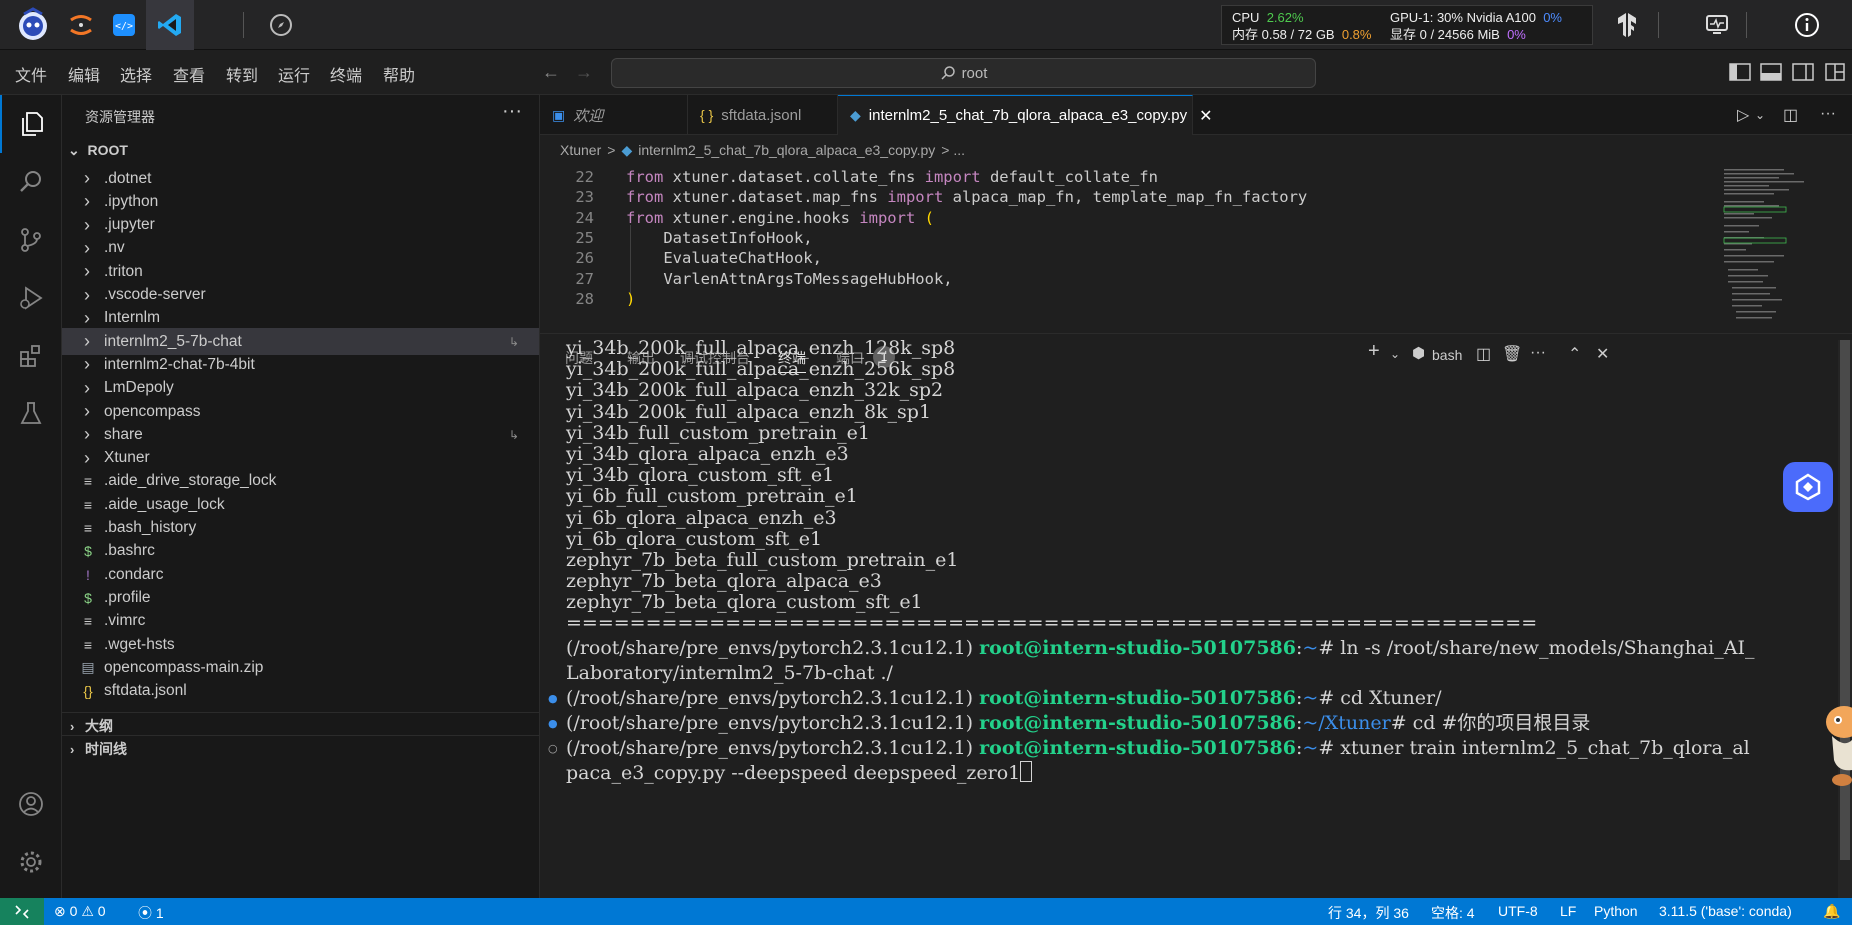  Describe the element at coordinates (1835, 745) in the screenshot. I see `mascot-icon` at that location.